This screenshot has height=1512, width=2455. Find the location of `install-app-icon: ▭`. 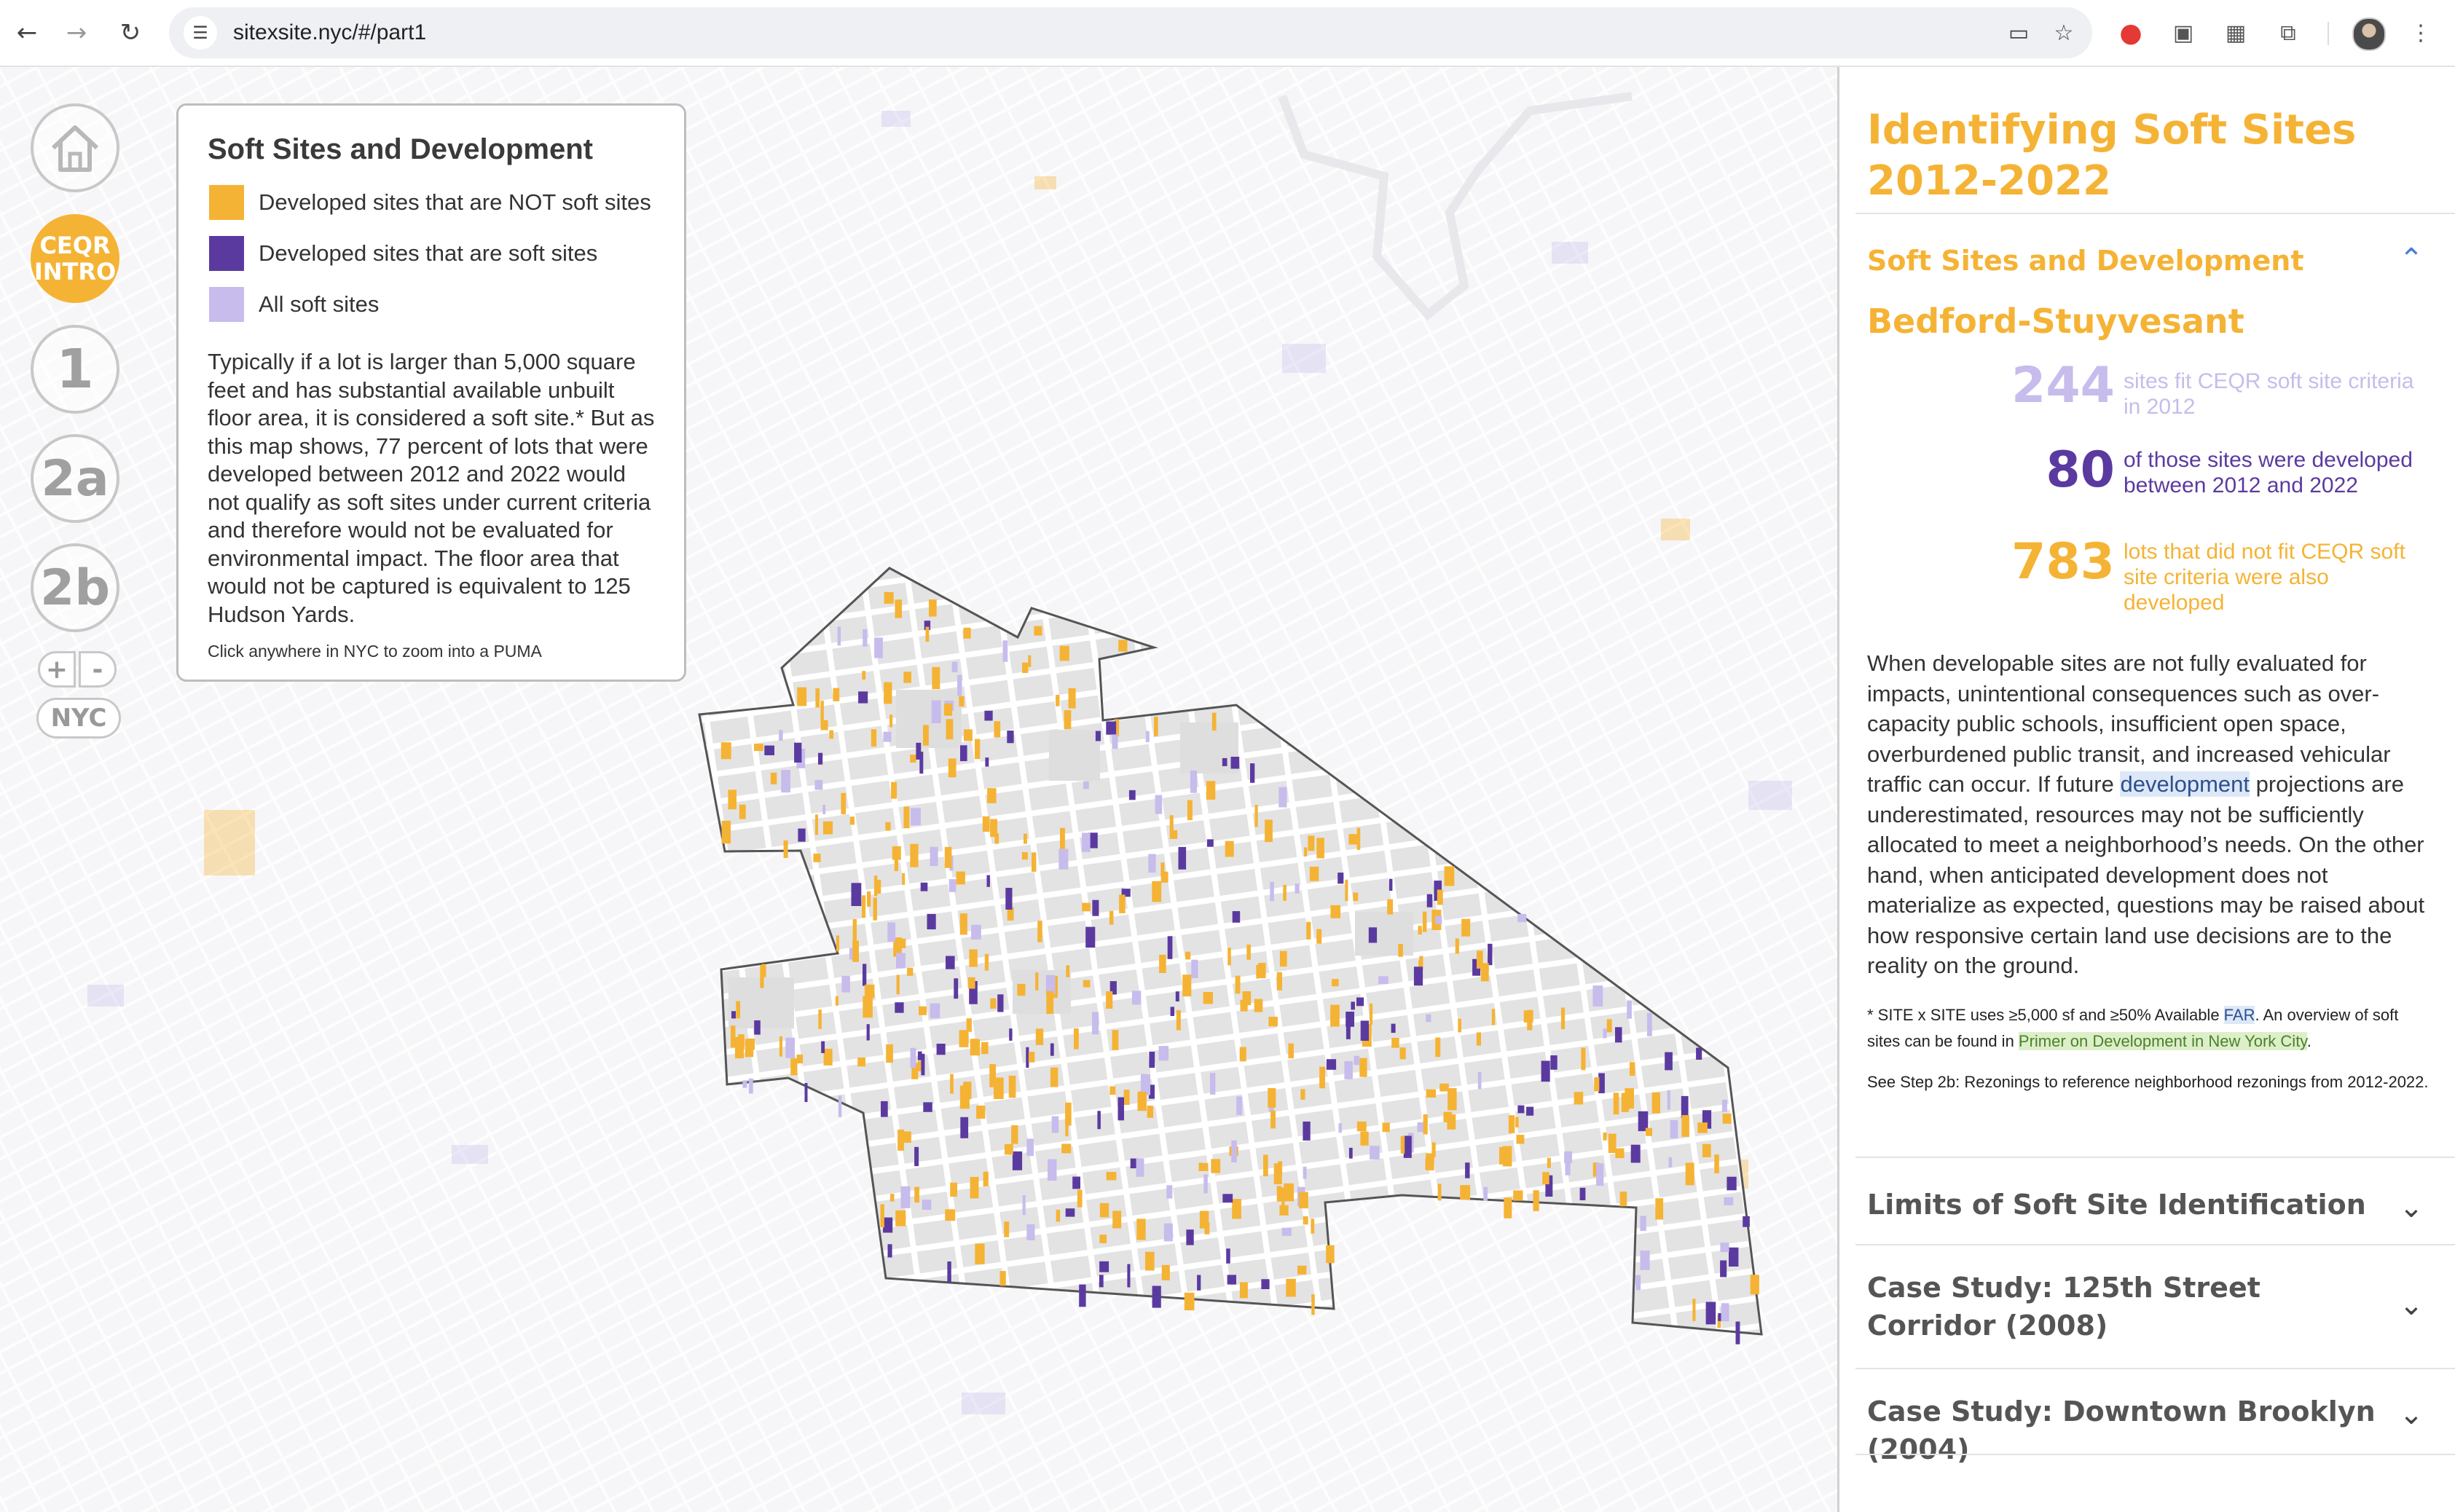

install-app-icon: ▭ is located at coordinates (2018, 32).